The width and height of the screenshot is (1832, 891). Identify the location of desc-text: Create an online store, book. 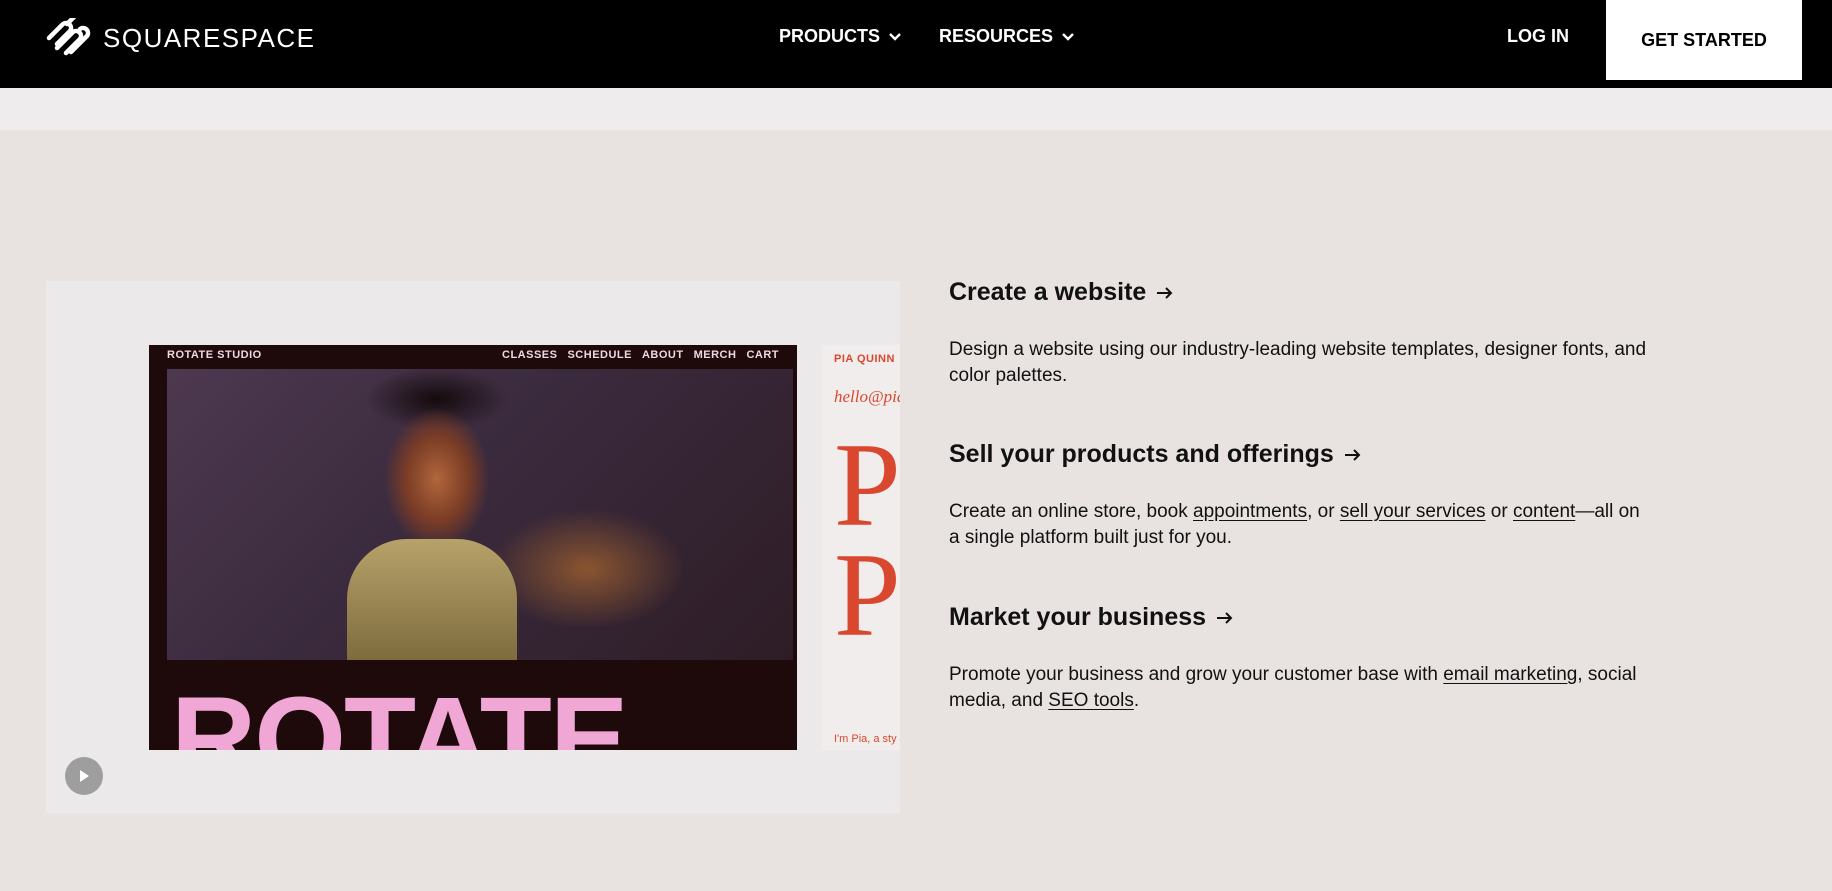
(1071, 511).